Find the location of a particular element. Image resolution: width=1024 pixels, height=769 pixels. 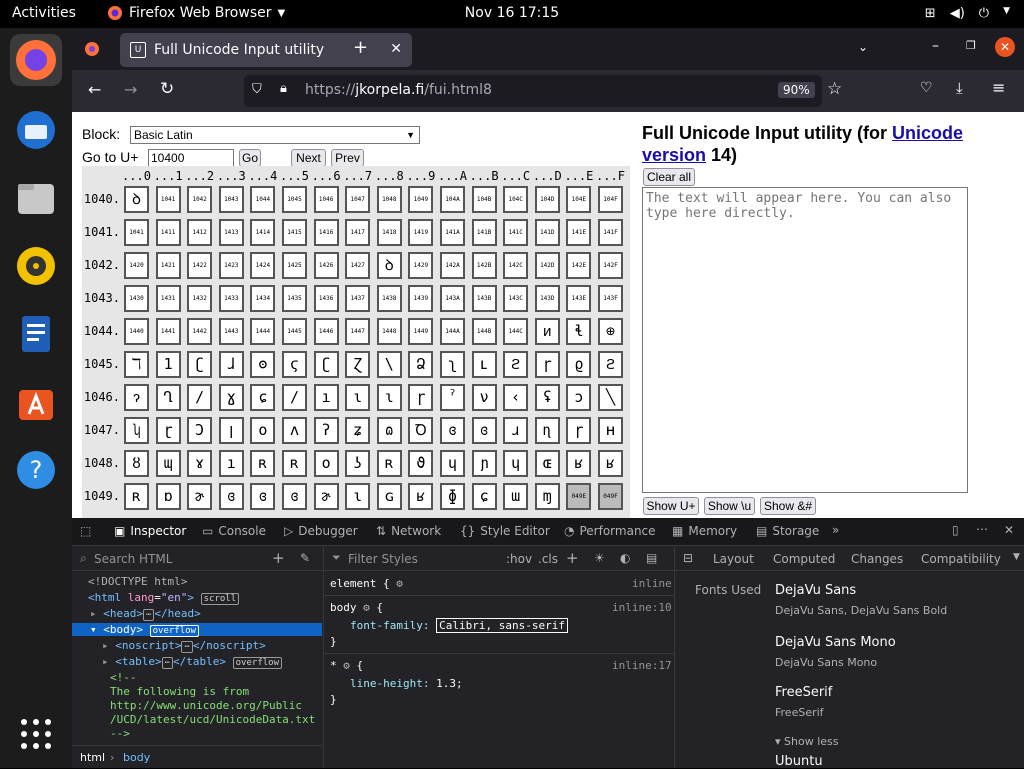

char-cell: ϛ is located at coordinates (294, 364).